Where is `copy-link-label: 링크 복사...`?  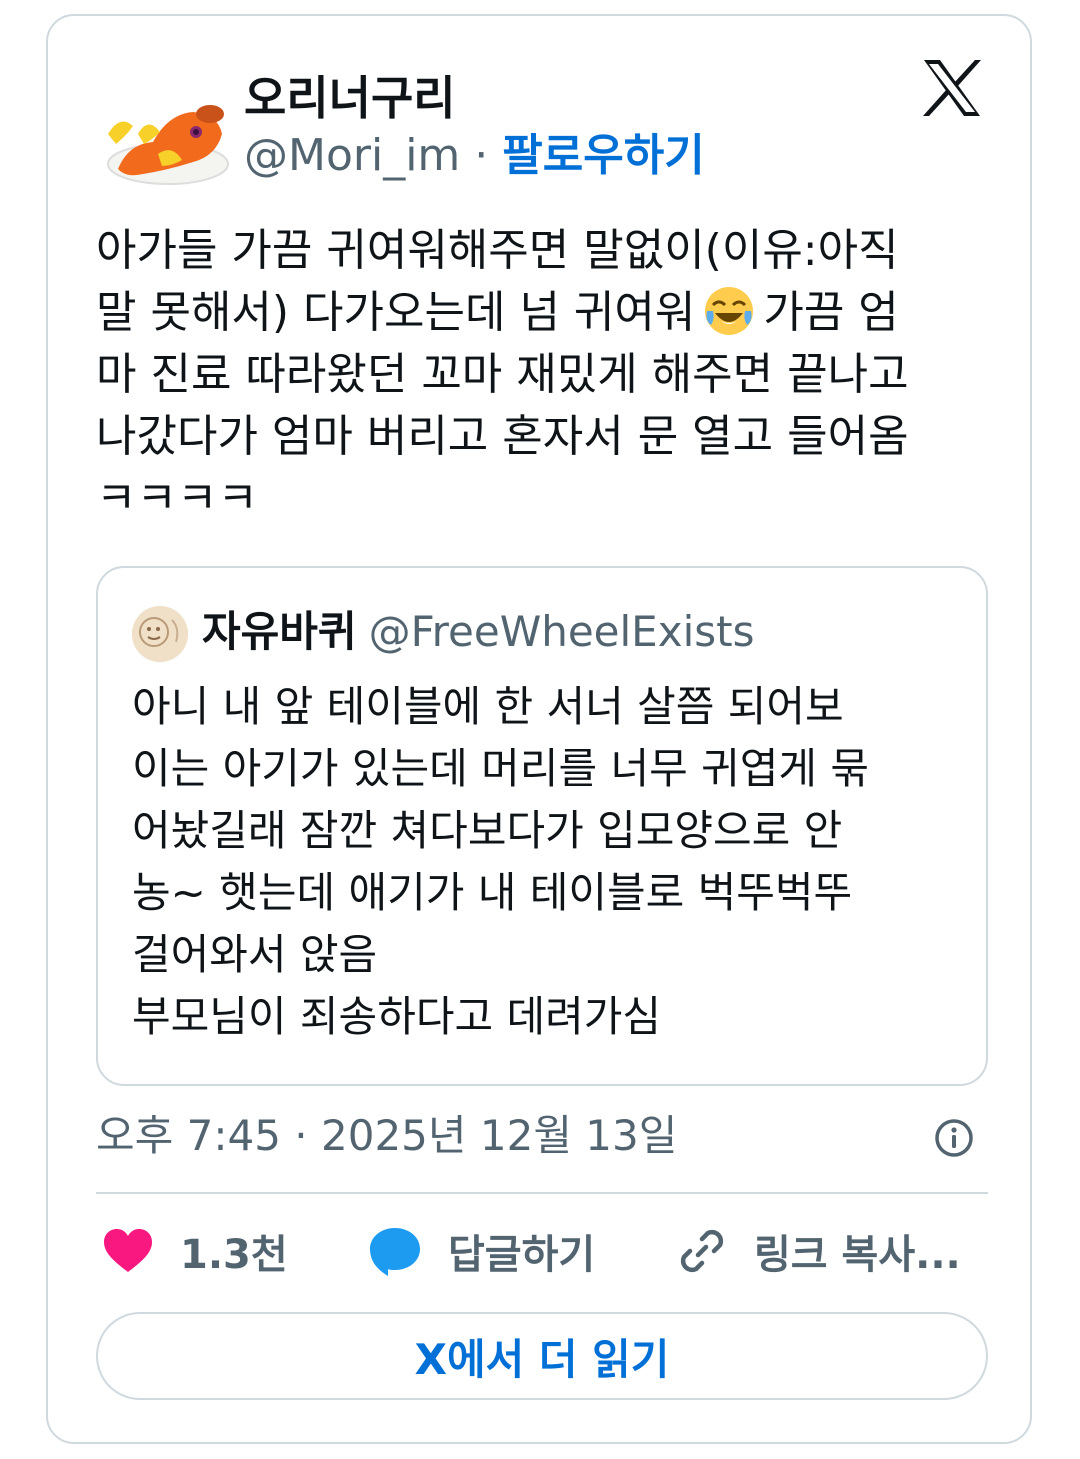 copy-link-label: 링크 복사... is located at coordinates (857, 1255).